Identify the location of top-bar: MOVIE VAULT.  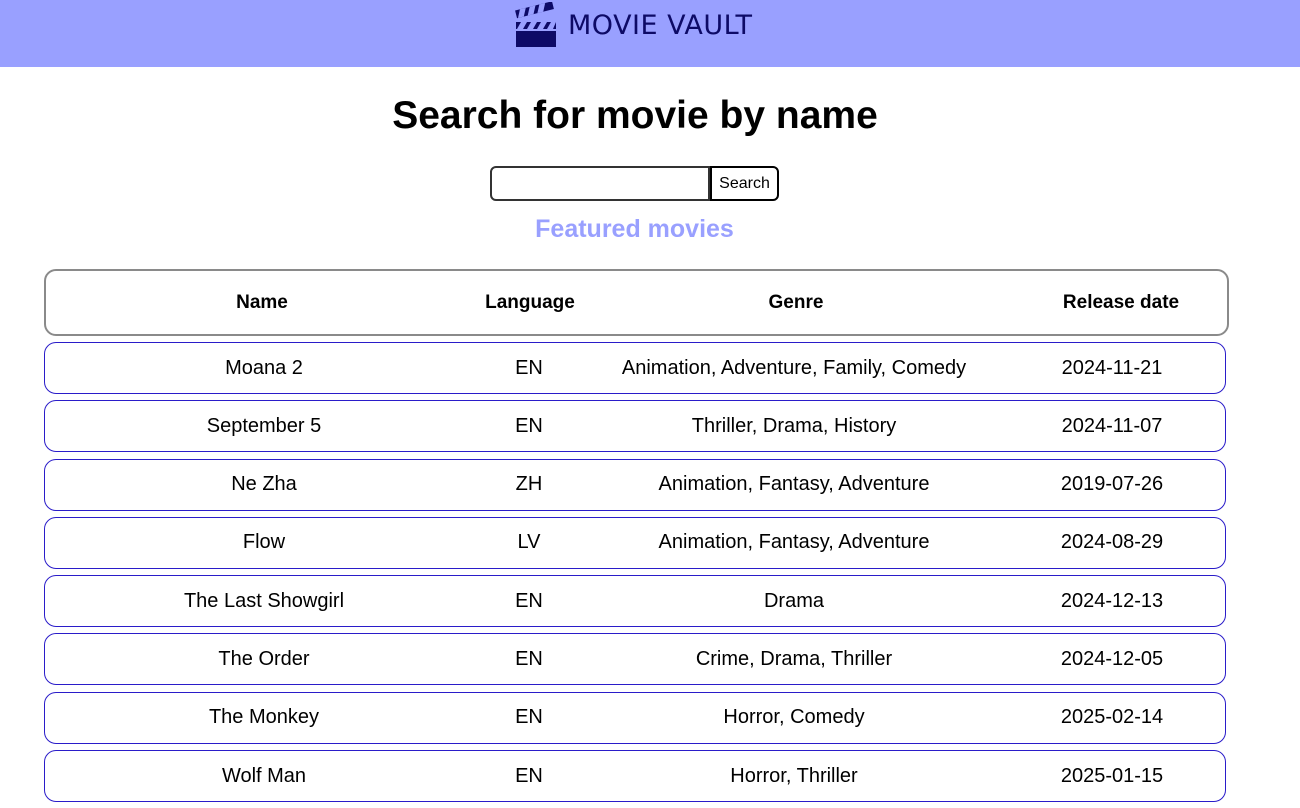
(650, 33).